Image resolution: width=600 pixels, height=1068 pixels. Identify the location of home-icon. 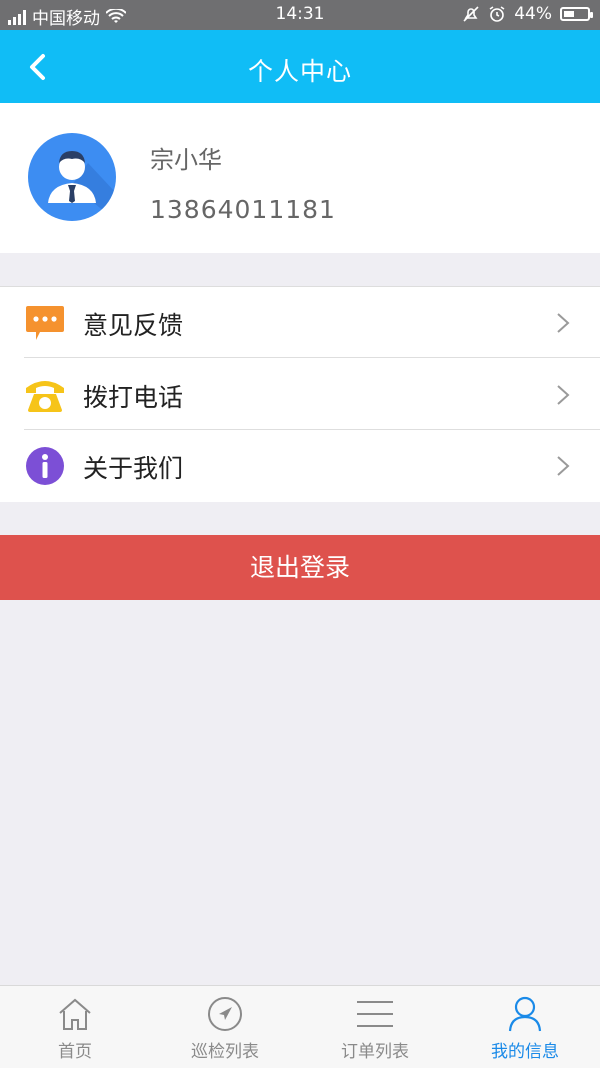
(75, 1014).